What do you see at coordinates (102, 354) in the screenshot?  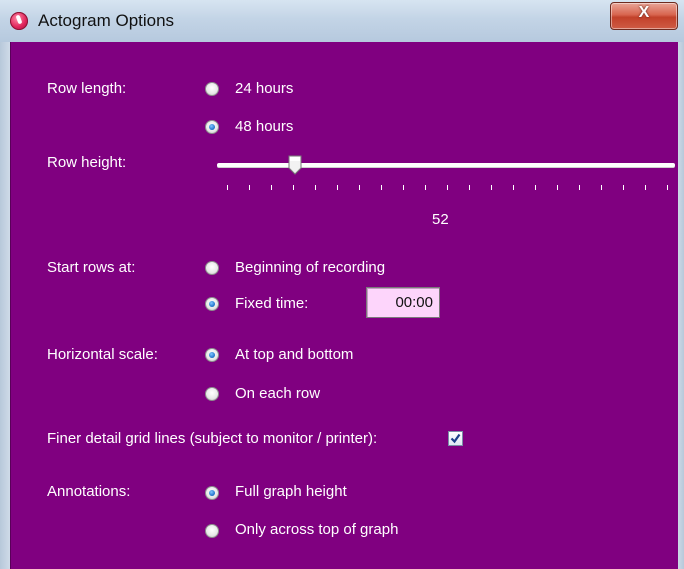 I see `horizontal-scale-label: Horizontal scale:` at bounding box center [102, 354].